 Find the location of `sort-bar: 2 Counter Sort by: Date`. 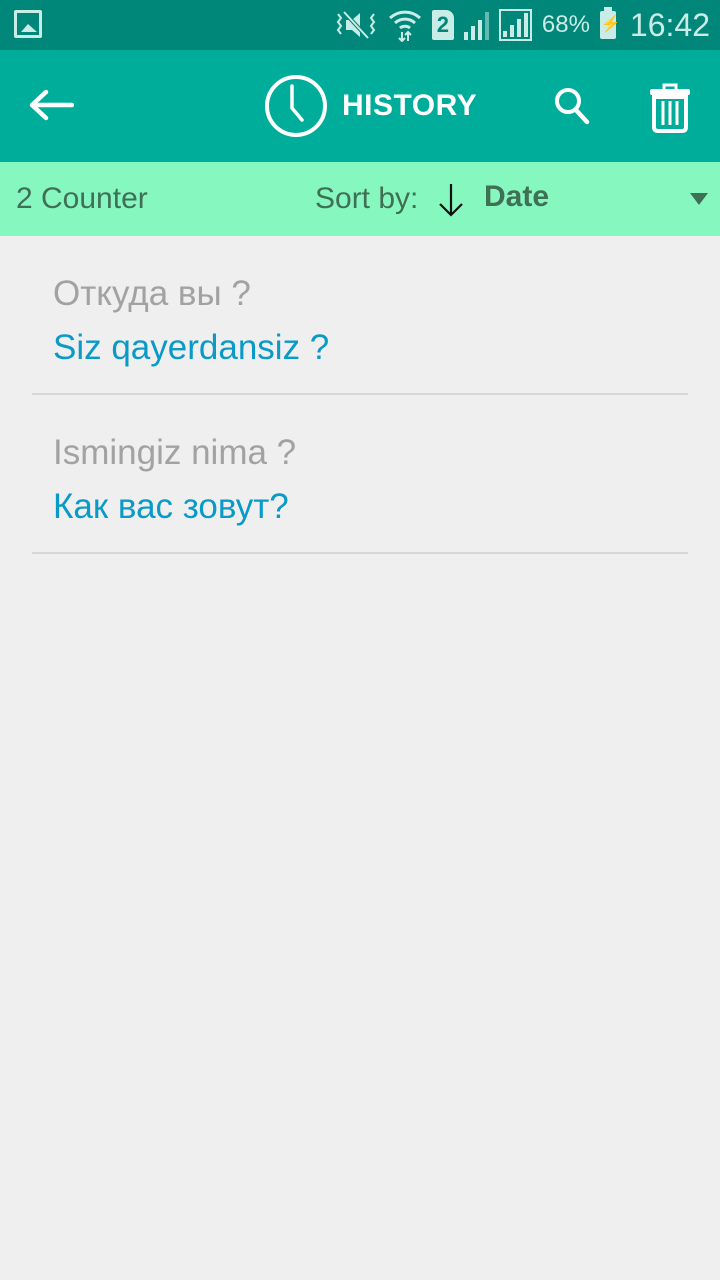

sort-bar: 2 Counter Sort by: Date is located at coordinates (360, 199).